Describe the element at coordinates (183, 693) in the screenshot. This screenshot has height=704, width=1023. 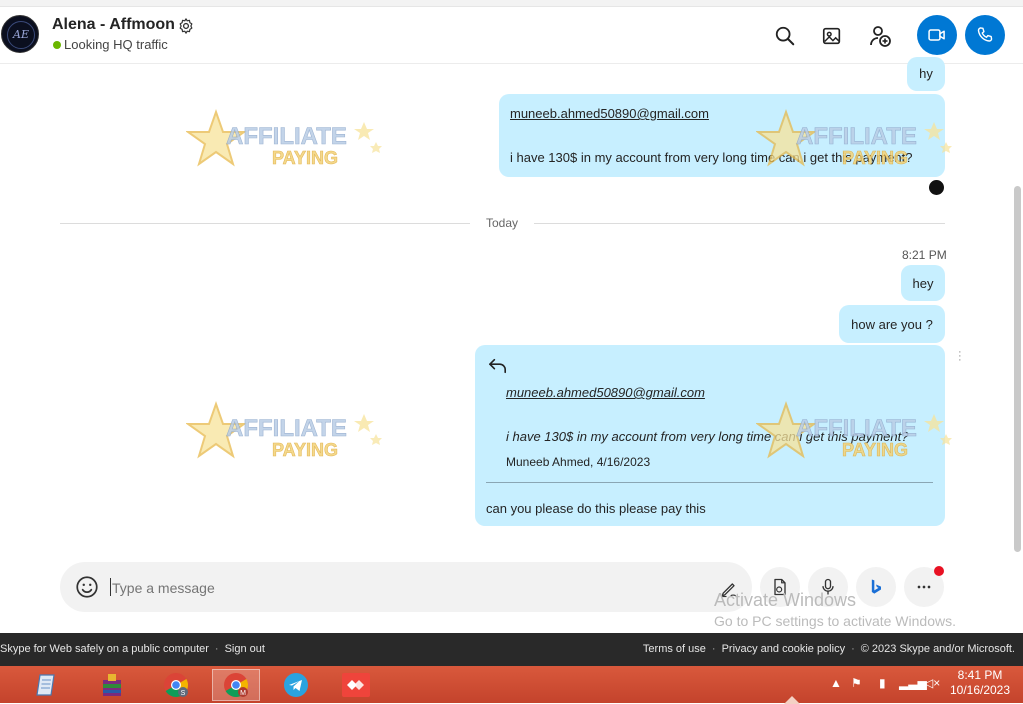
I see `svg-text: S` at that location.